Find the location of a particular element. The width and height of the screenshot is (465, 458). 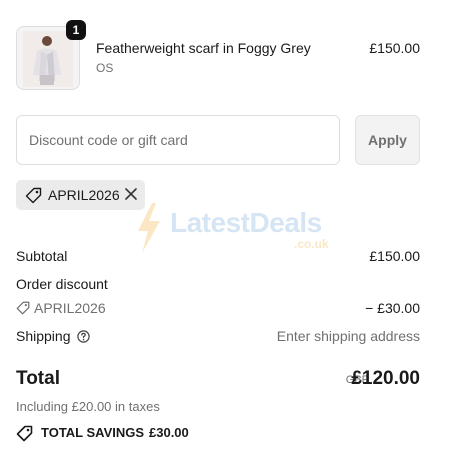

shipping-value: Enter shipping address is located at coordinates (348, 336).